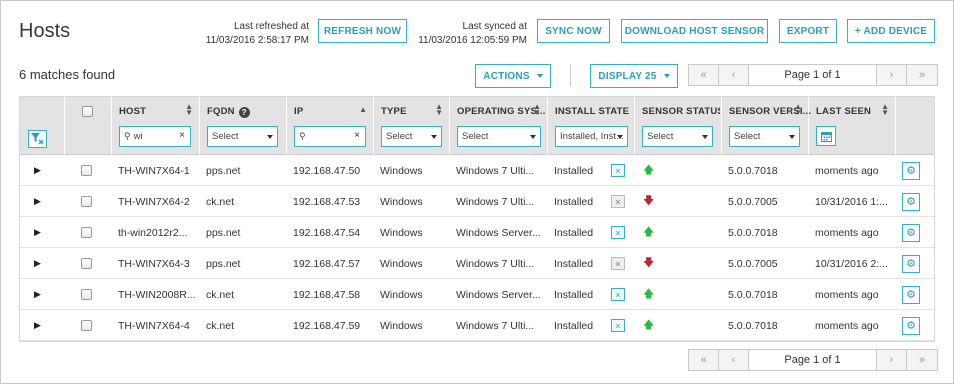  I want to click on sync-now-button: SYNC NOW, so click(573, 31).